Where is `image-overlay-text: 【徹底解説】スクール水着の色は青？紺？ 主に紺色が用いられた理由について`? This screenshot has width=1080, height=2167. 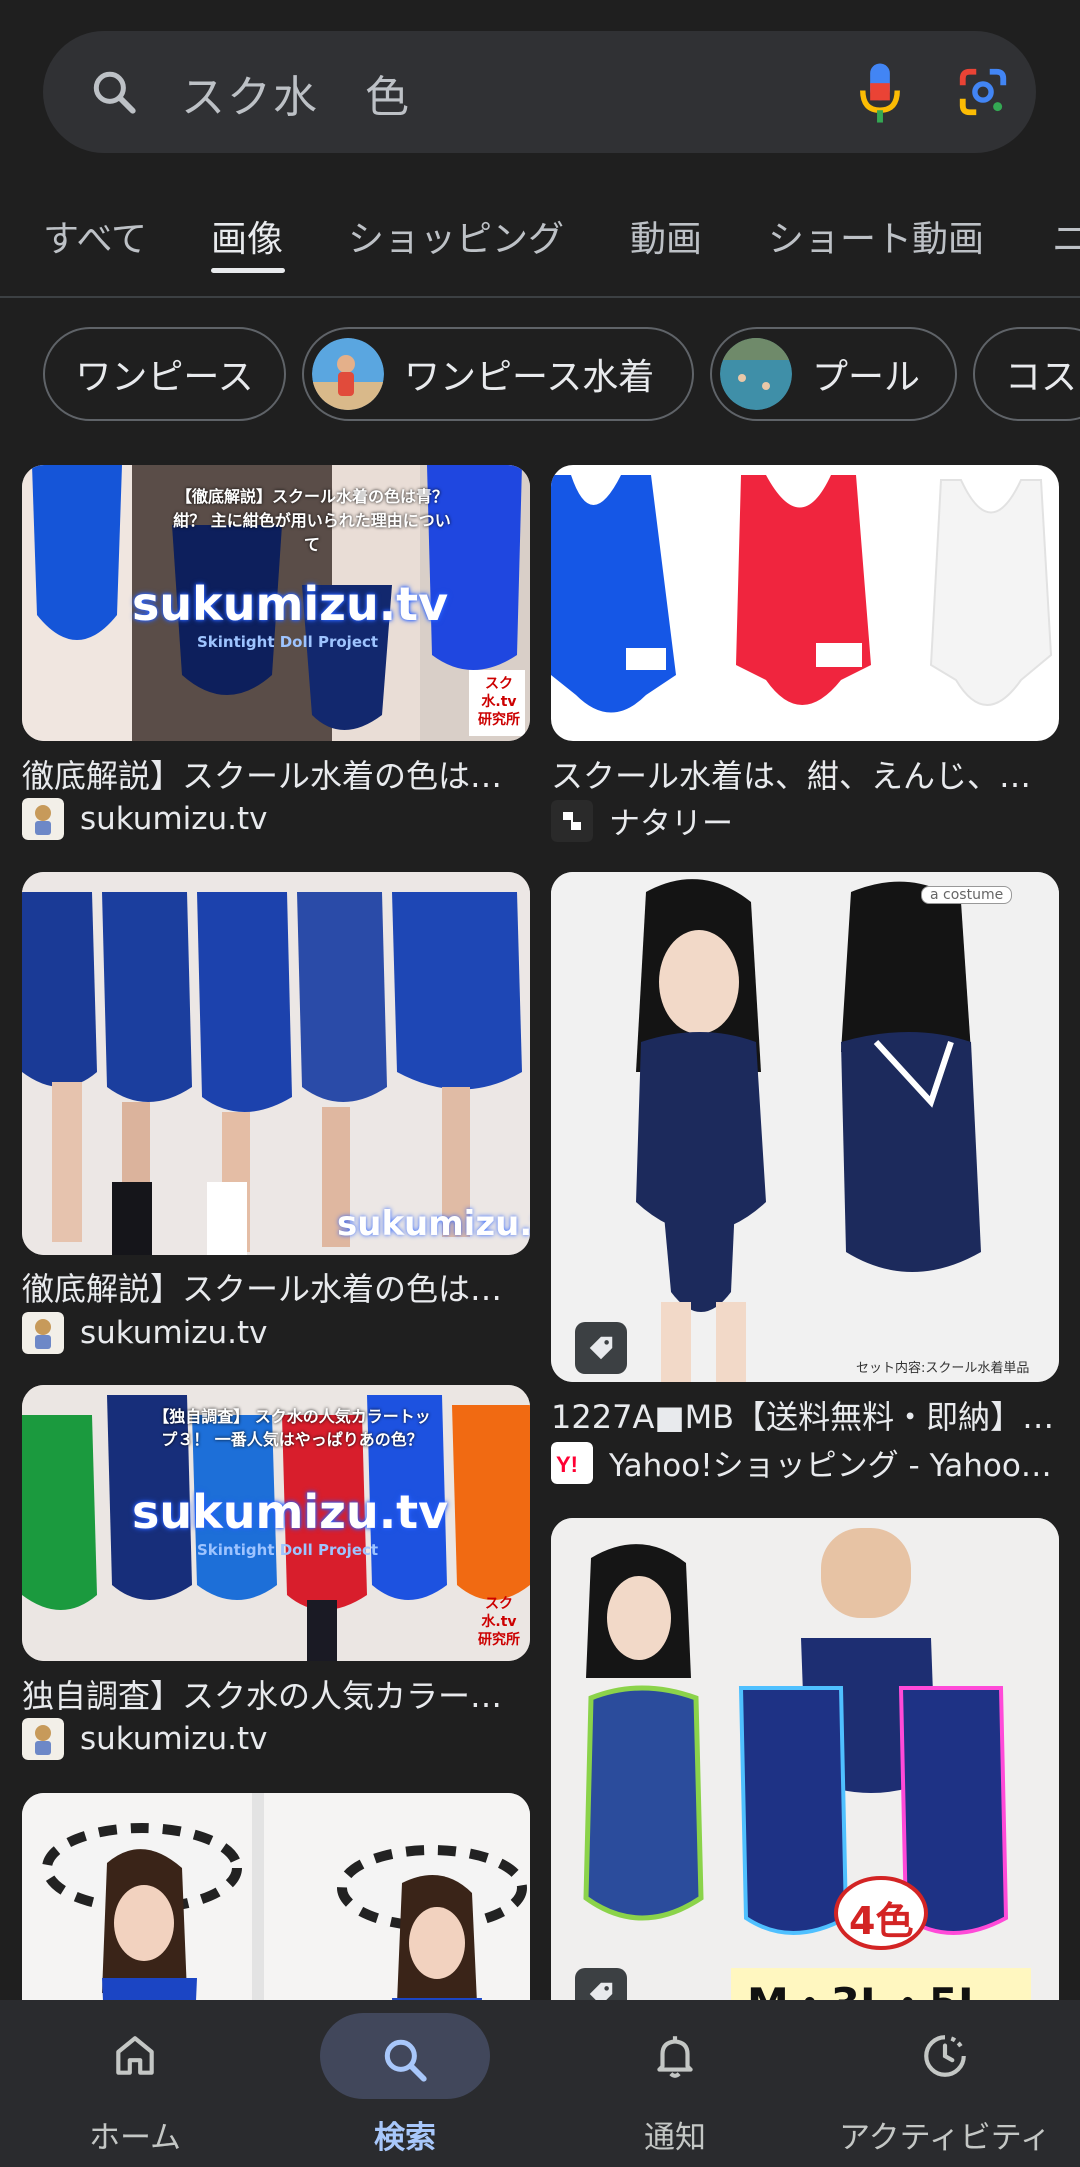
image-overlay-text: 【徹底解説】スクール水着の色は青？紺？ 主に紺色が用いられた理由について is located at coordinates (312, 520).